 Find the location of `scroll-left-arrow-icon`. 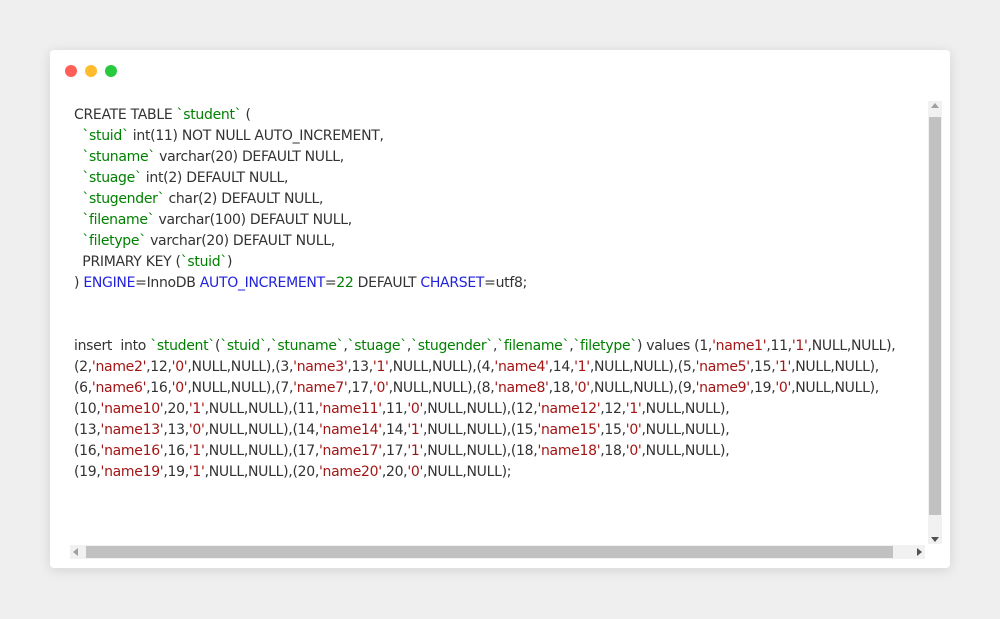

scroll-left-arrow-icon is located at coordinates (75, 552).